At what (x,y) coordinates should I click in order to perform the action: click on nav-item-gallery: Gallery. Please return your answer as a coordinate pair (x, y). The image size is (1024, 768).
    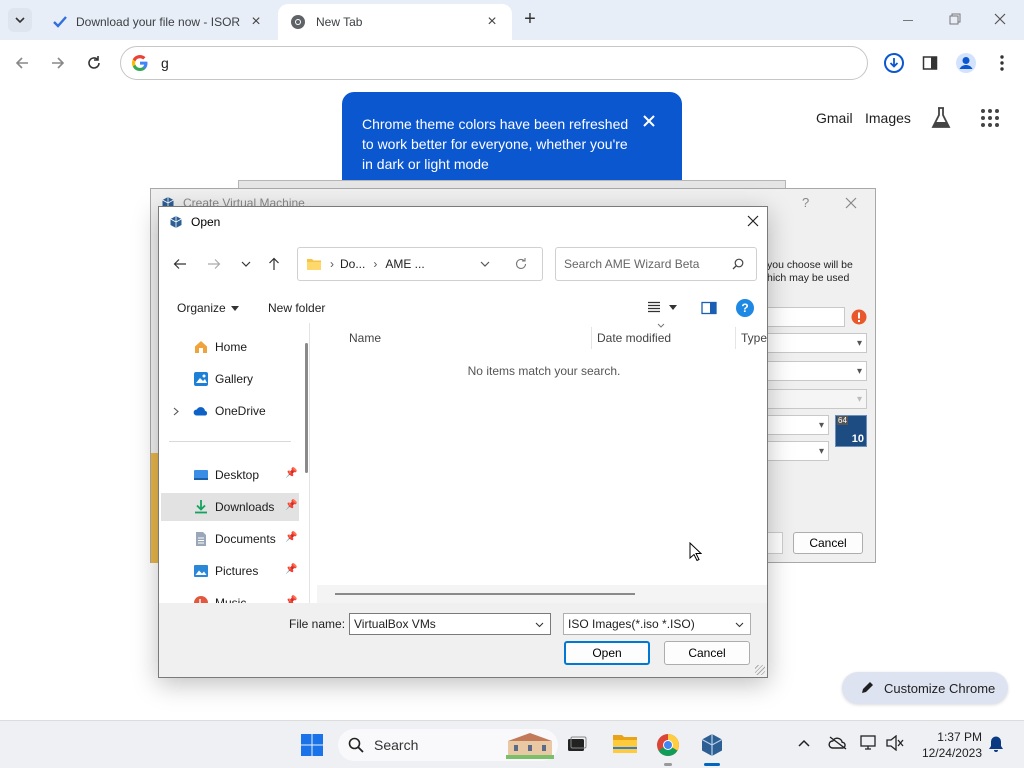
    Looking at the image, I should click on (230, 379).